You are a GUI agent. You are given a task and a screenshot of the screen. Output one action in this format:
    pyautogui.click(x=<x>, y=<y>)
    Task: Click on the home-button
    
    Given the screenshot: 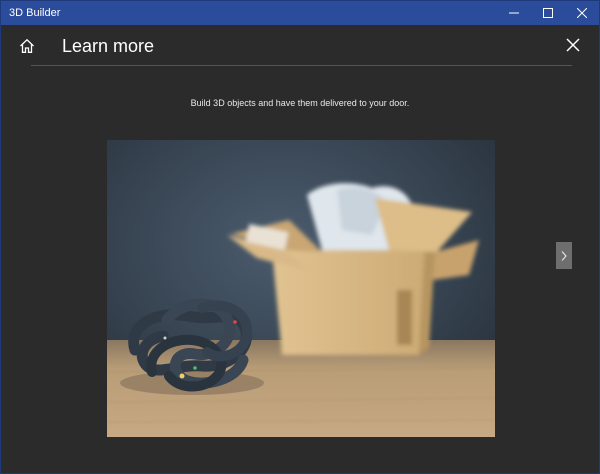 What is the action you would take?
    pyautogui.click(x=27, y=46)
    